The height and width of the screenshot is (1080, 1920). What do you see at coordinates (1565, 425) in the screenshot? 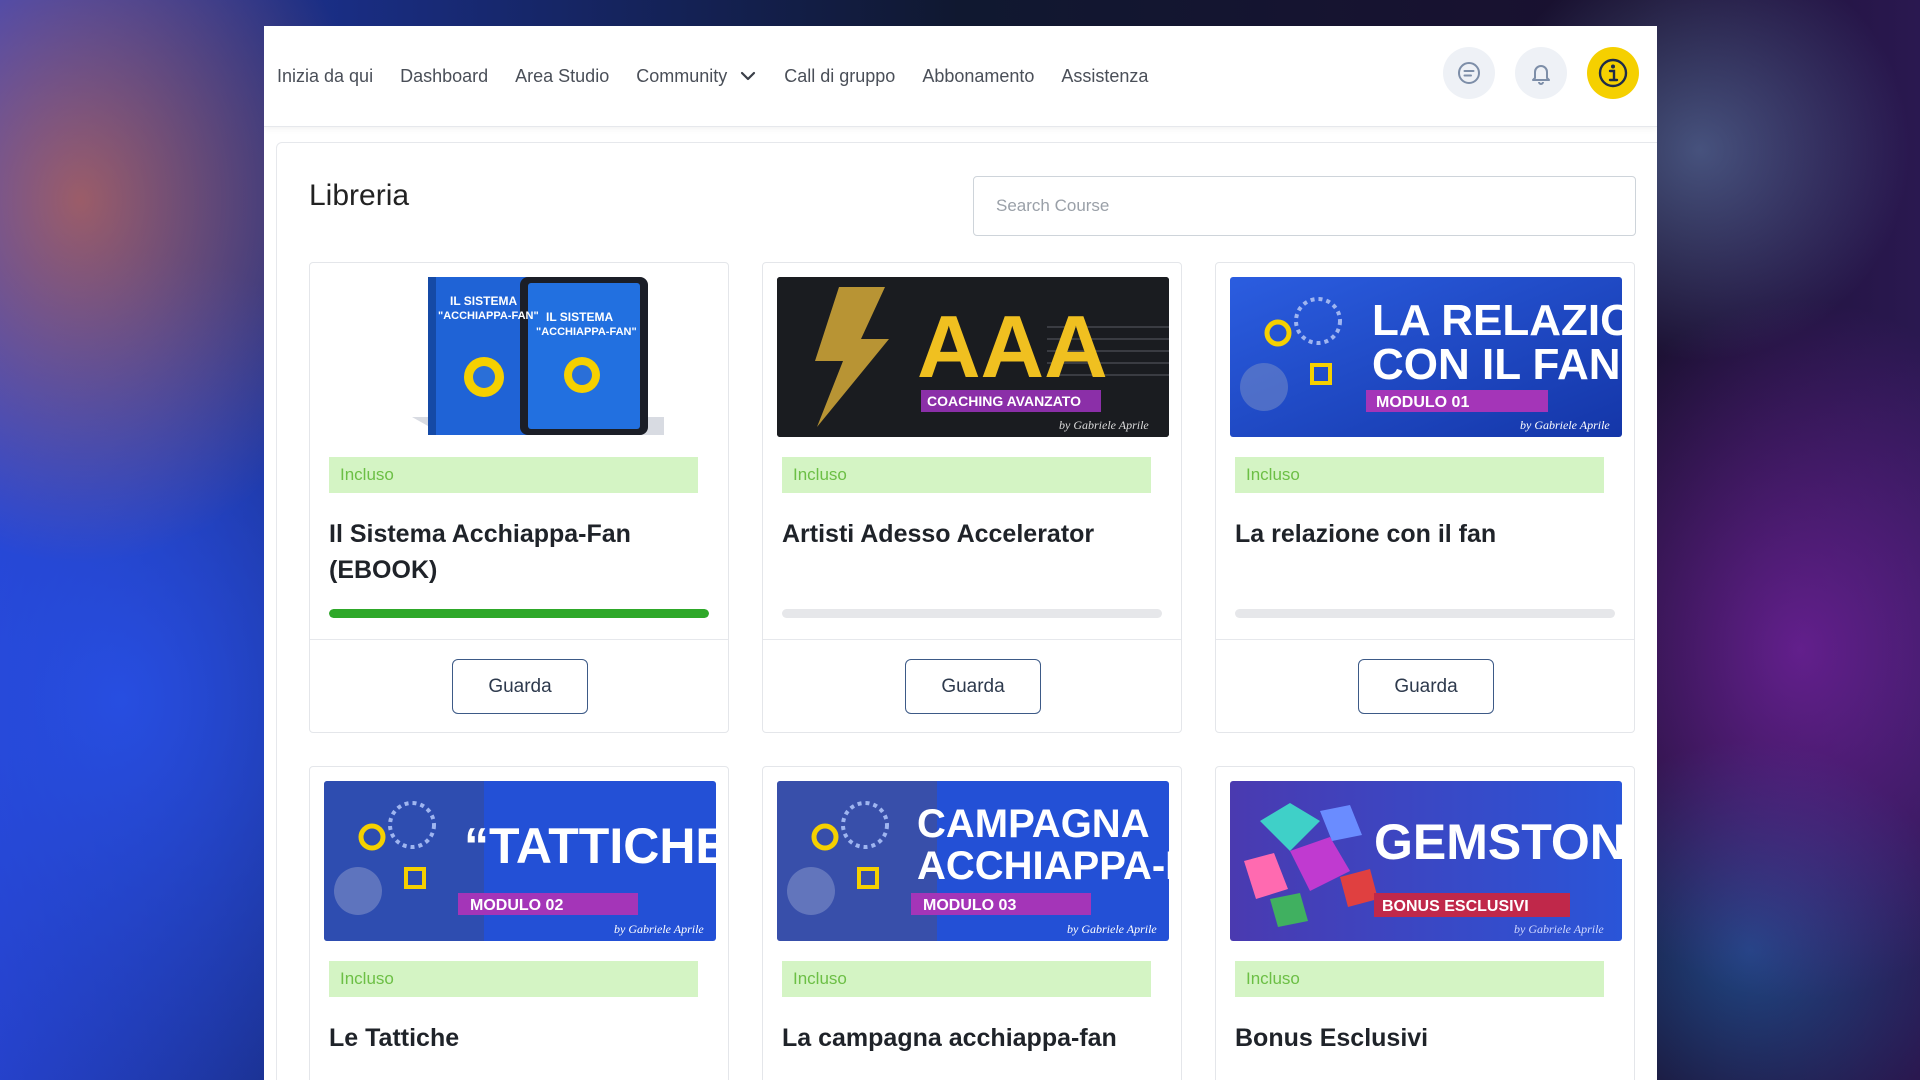
I see `relazione-cover-author: by Gabriele Aprile` at bounding box center [1565, 425].